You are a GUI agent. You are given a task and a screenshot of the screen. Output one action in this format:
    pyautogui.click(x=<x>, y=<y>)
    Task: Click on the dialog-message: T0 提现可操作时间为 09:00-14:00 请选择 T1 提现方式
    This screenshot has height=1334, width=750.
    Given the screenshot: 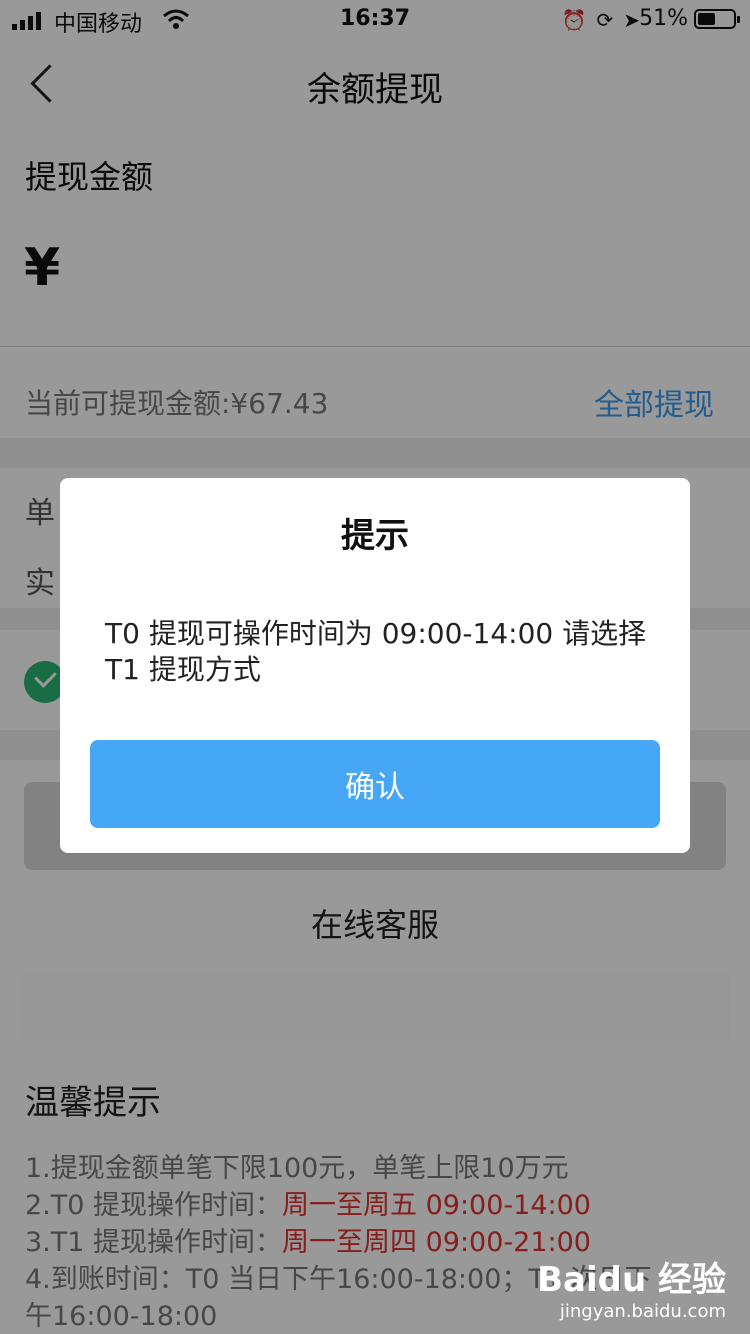 What is the action you would take?
    pyautogui.click(x=376, y=651)
    